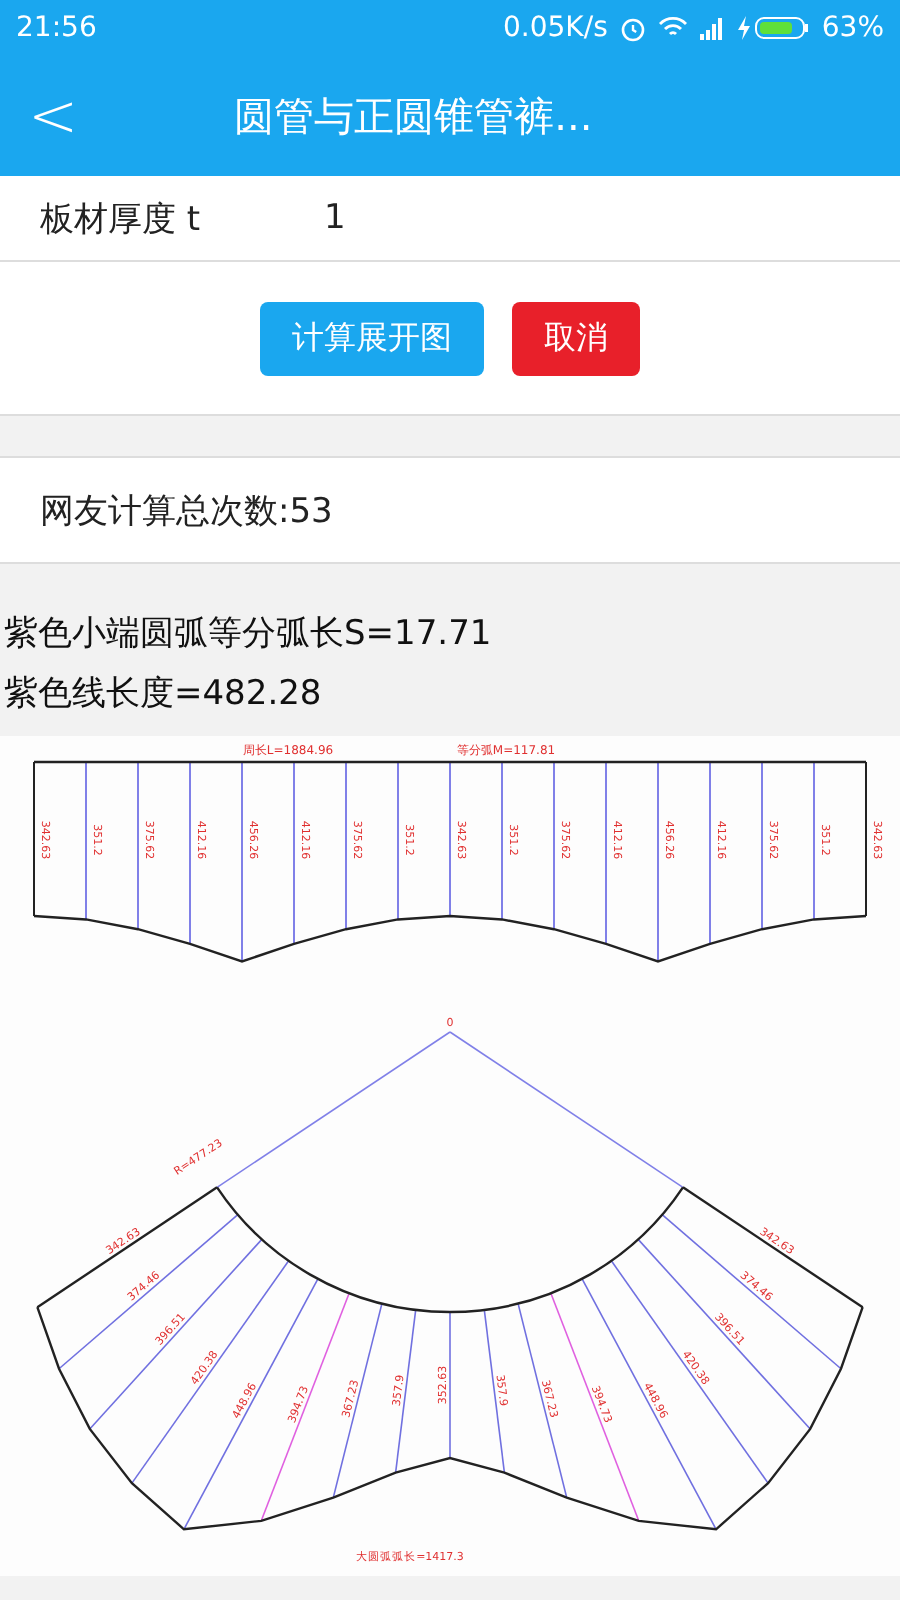 The height and width of the screenshot is (1600, 900). What do you see at coordinates (56, 28) in the screenshot?
I see `status-time: 21:56` at bounding box center [56, 28].